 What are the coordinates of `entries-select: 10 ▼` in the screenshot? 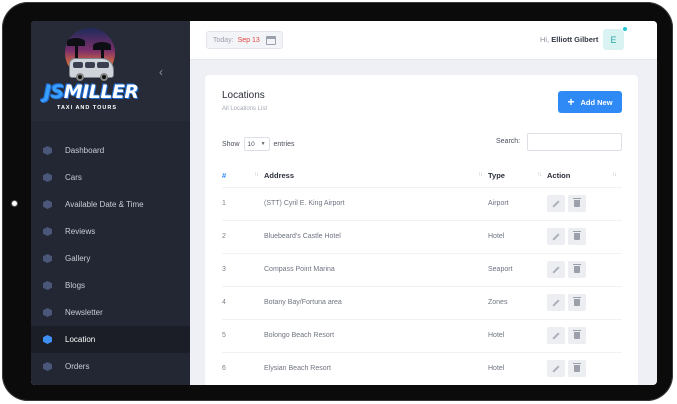 It's located at (256, 144).